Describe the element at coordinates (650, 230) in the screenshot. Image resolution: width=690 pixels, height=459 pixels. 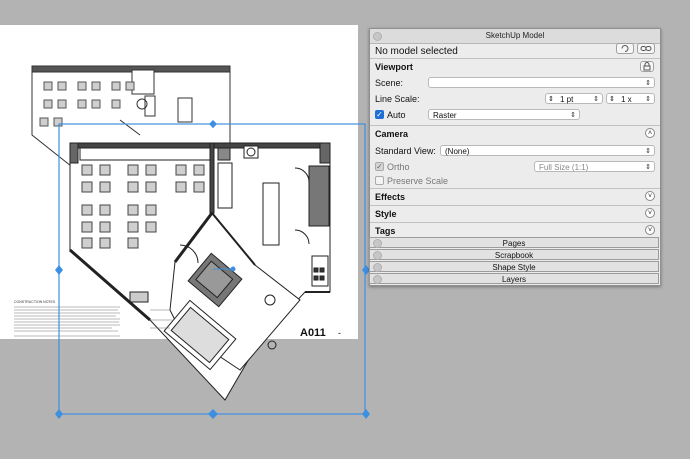
I see `expand-tags-icon: ˅` at that location.